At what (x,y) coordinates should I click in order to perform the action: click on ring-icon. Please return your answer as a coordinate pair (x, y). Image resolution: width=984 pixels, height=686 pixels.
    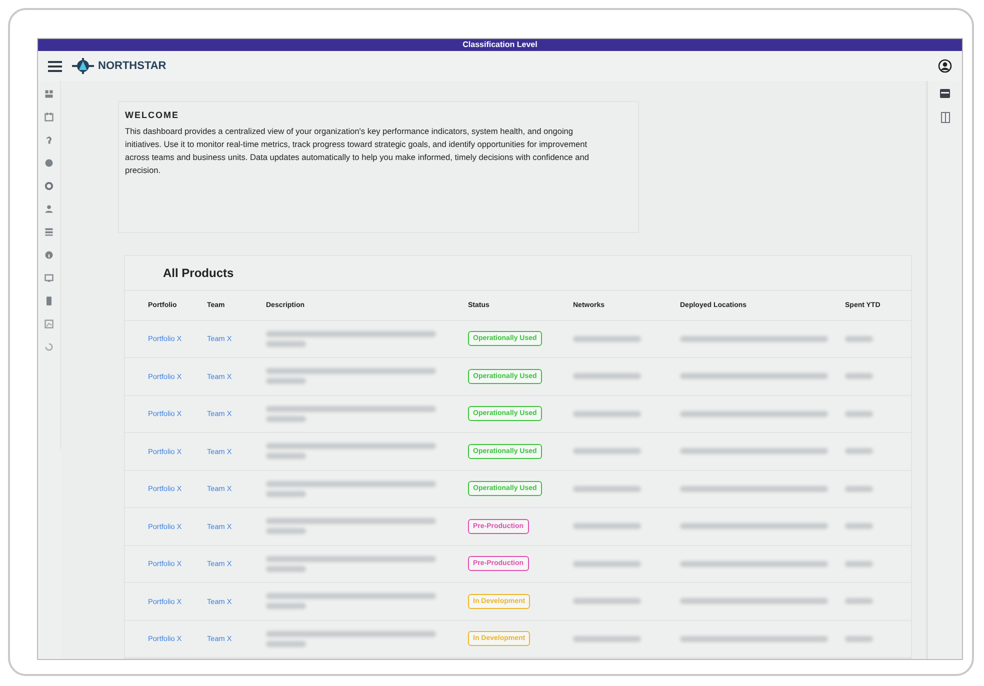
    Looking at the image, I should click on (49, 186).